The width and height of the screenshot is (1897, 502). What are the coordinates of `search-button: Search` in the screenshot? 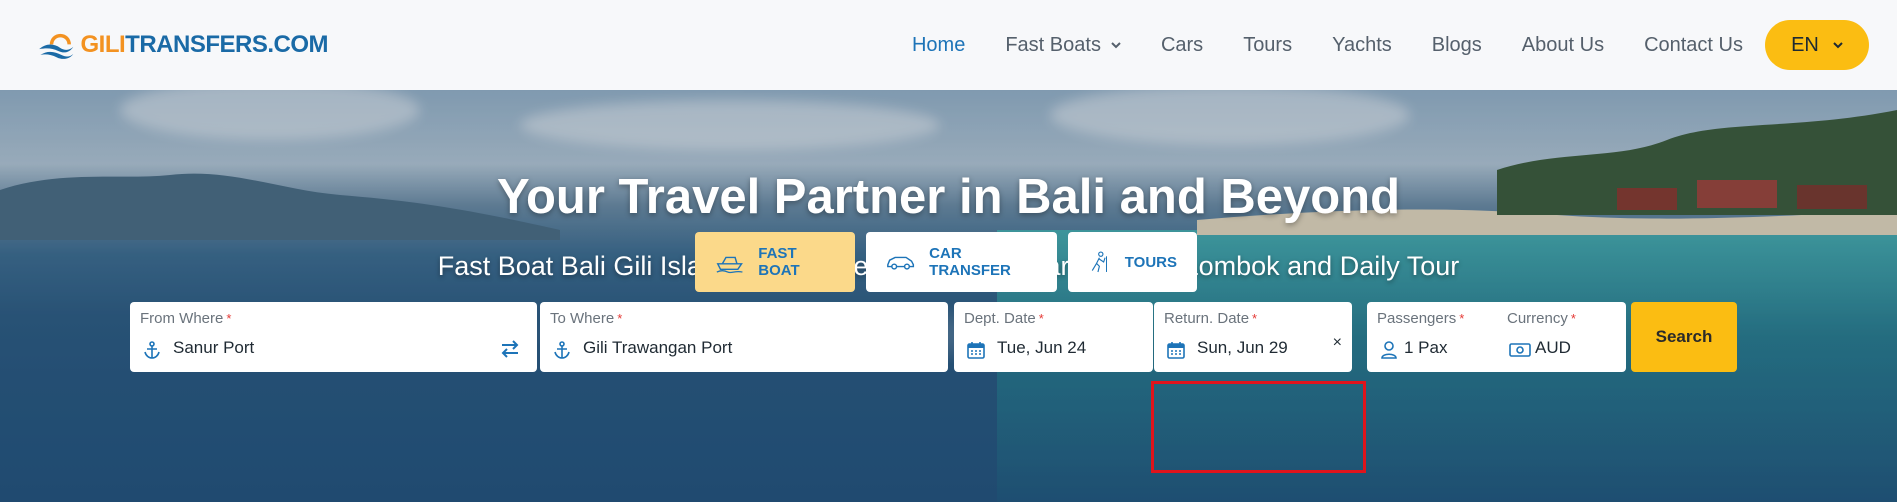 It's located at (1684, 337).